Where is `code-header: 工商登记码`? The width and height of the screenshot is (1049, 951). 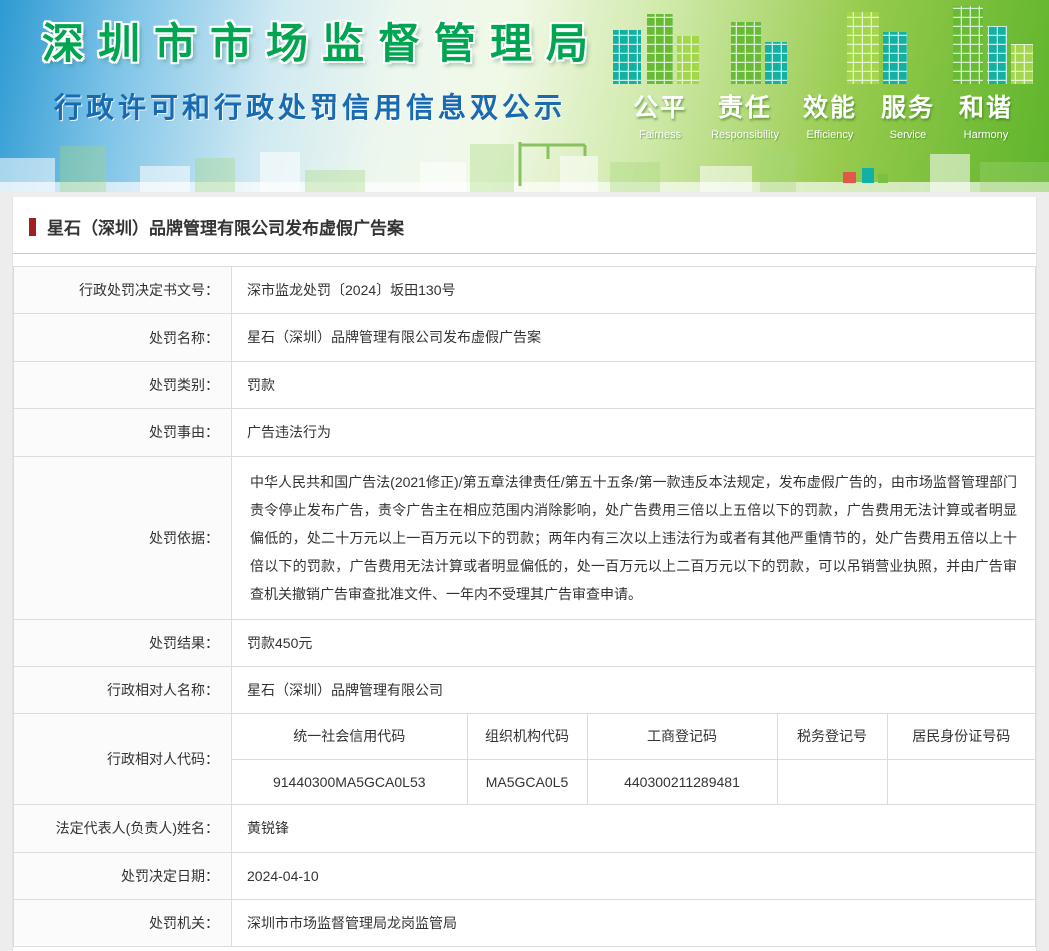
code-header: 工商登记码 is located at coordinates (682, 736).